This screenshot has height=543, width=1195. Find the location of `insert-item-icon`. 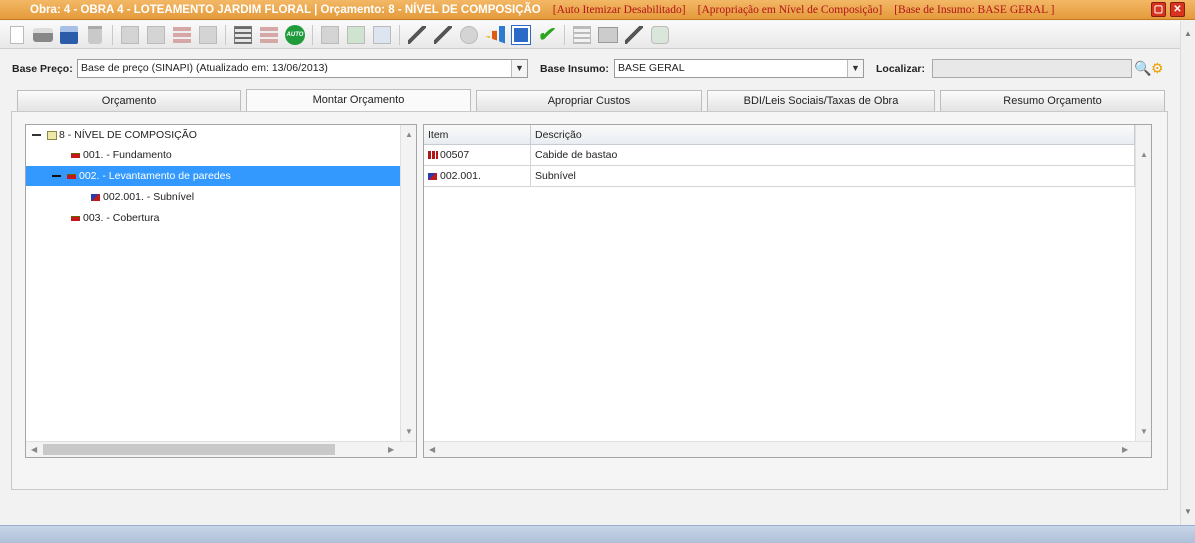

insert-item-icon is located at coordinates (182, 35).